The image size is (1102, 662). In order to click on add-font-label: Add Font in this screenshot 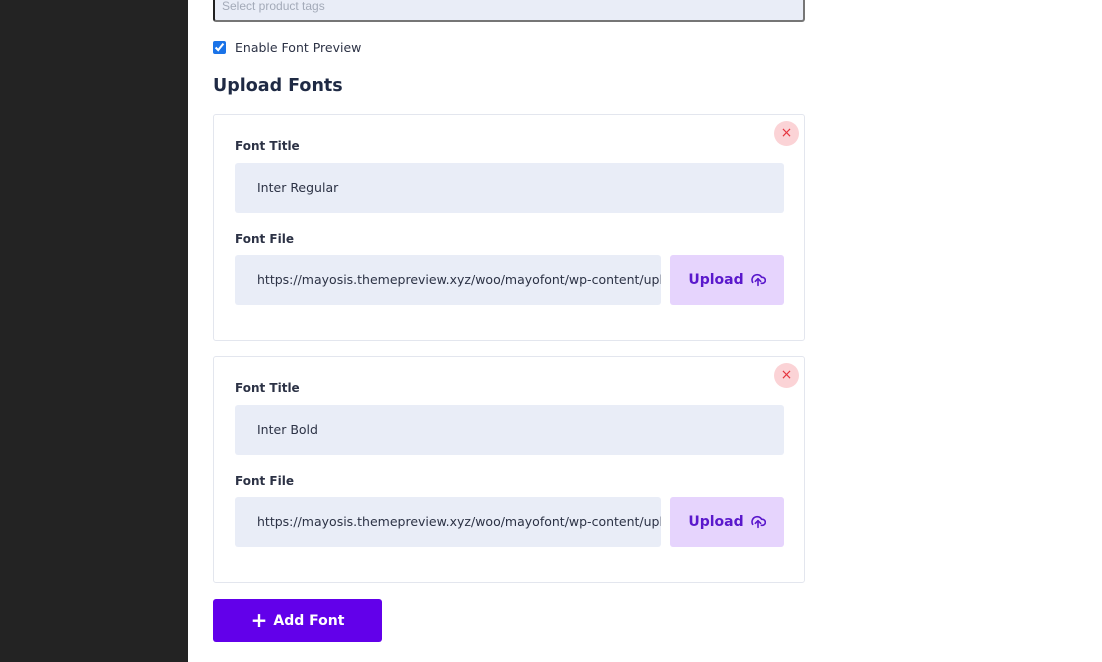, I will do `click(309, 620)`.